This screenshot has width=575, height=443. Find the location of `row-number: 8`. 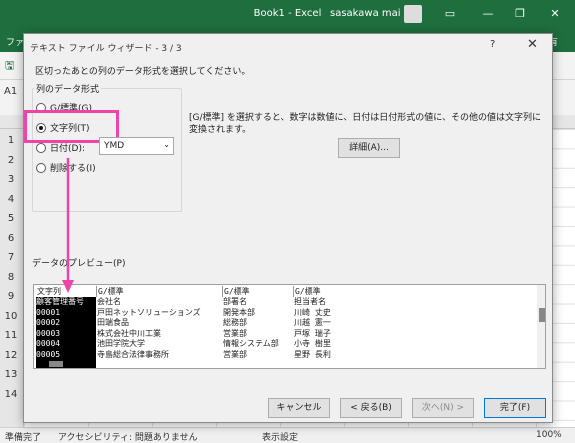

row-number: 8 is located at coordinates (11, 277).